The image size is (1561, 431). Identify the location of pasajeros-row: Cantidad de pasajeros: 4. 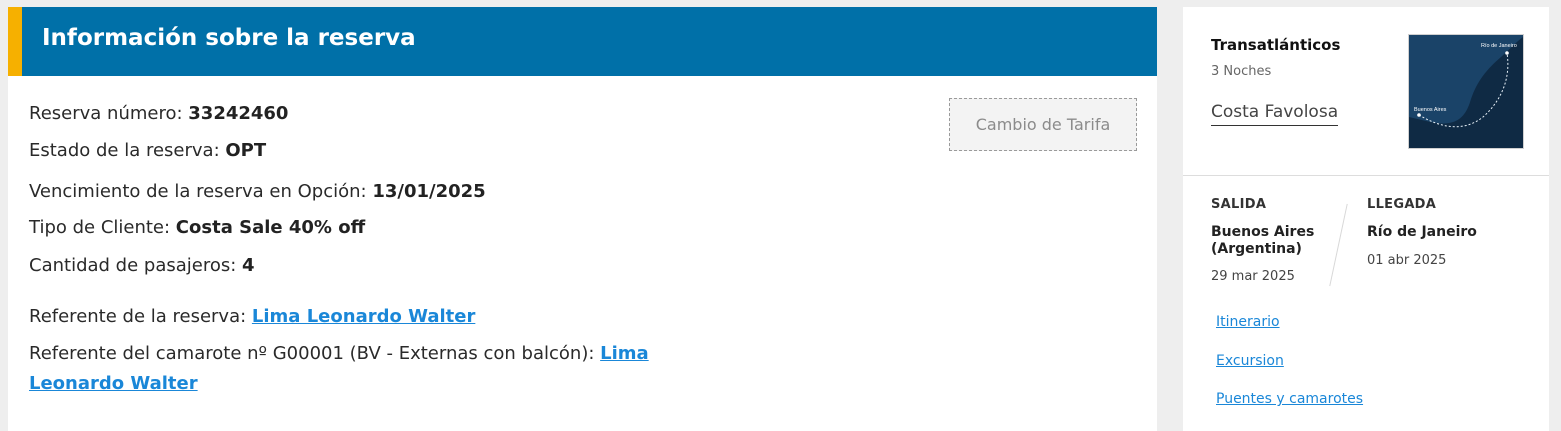
(142, 265).